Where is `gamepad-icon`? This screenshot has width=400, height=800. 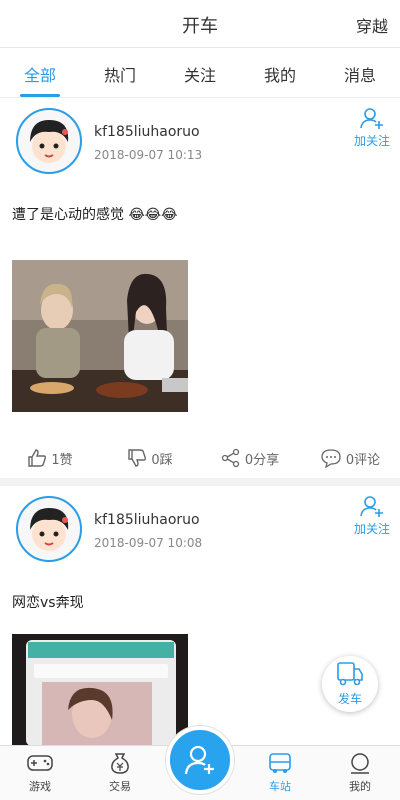 gamepad-icon is located at coordinates (40, 763).